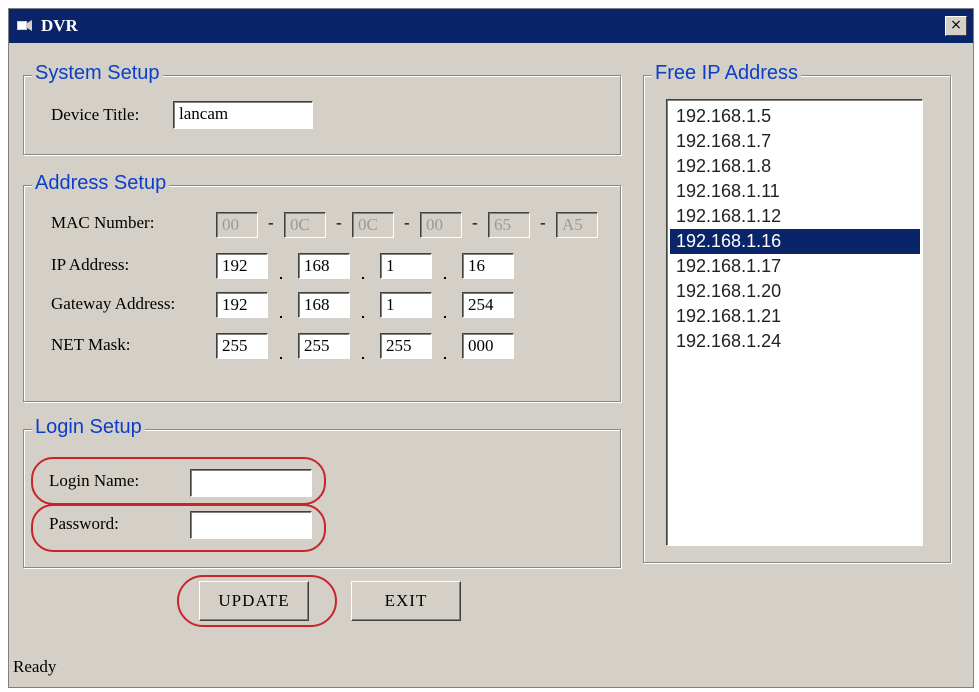 The height and width of the screenshot is (692, 979). Describe the element at coordinates (795, 316) in the screenshot. I see `list-item: 192.168.1.21` at that location.